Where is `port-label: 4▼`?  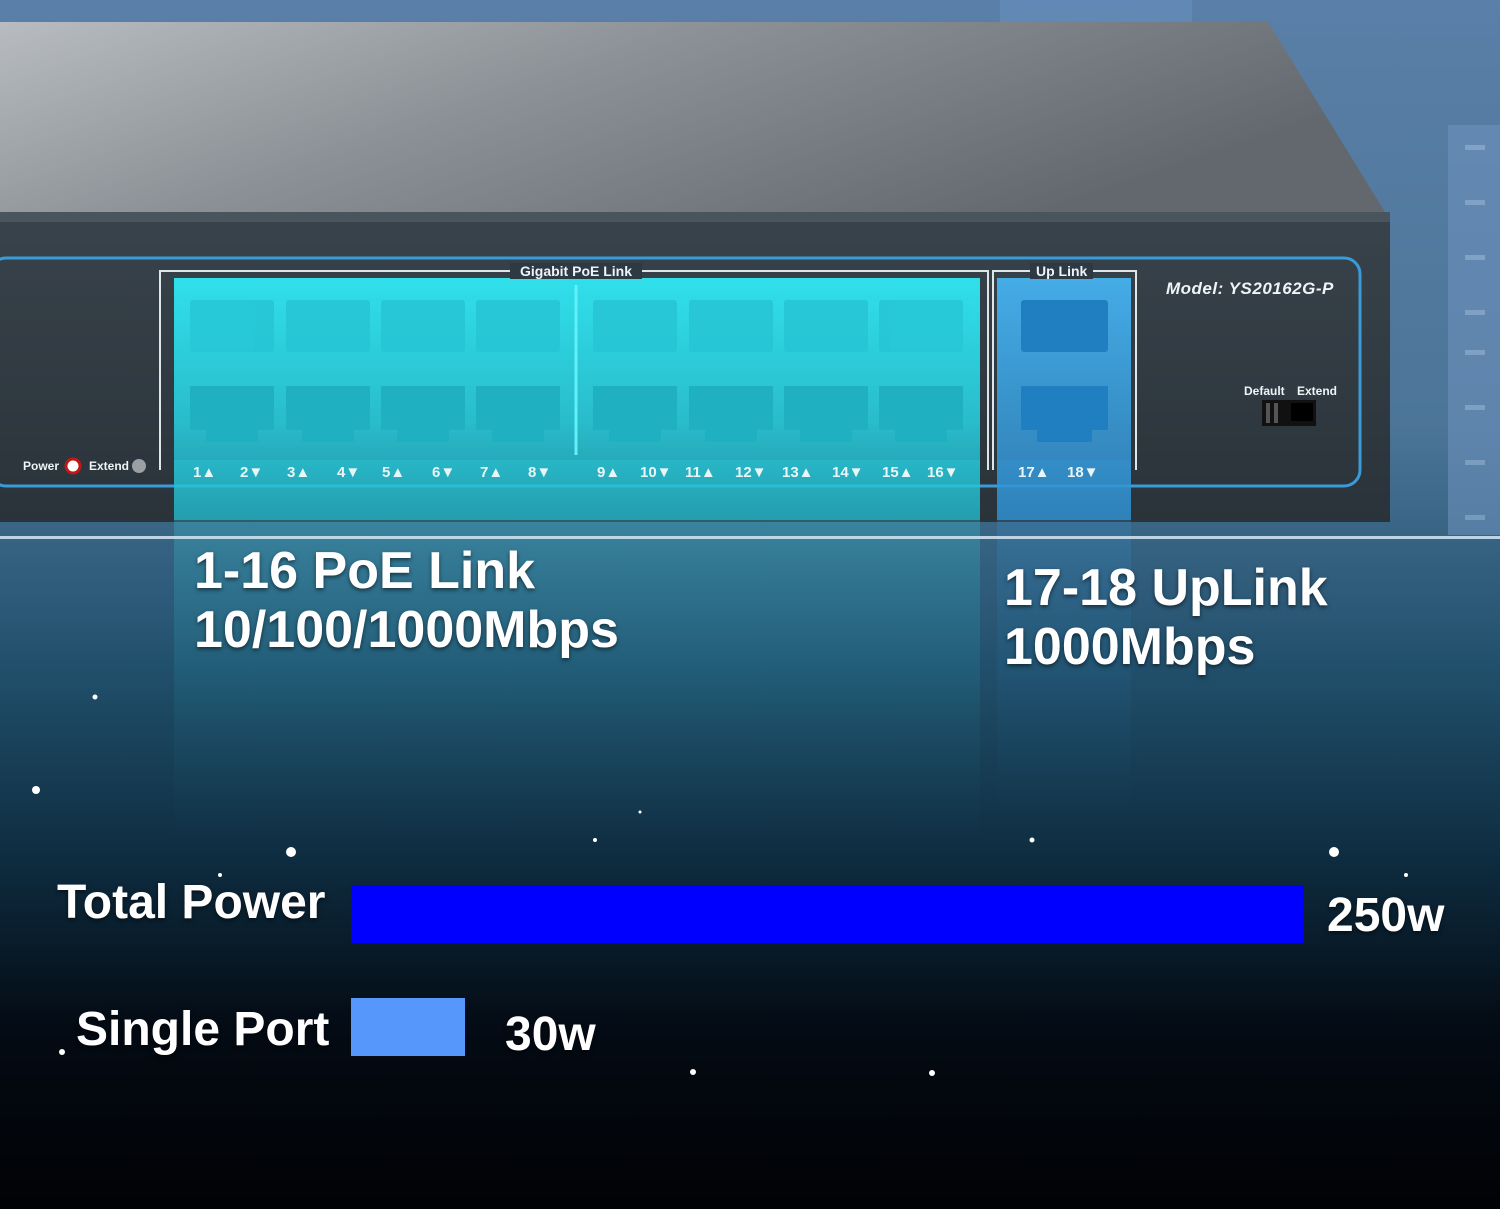
port-label: 4▼ is located at coordinates (348, 472).